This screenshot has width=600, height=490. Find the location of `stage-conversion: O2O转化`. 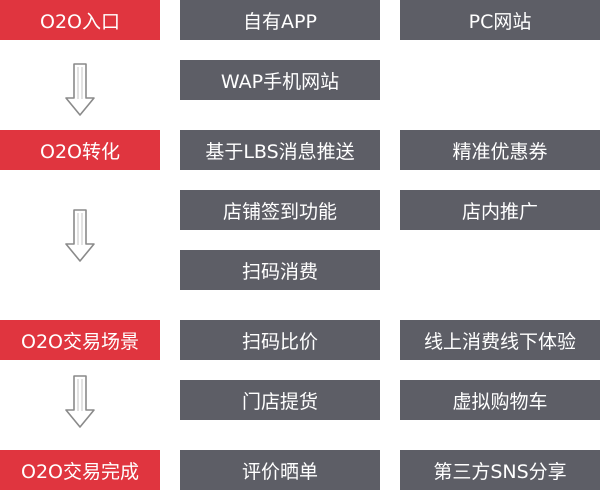

stage-conversion: O2O转化 is located at coordinates (80, 150).